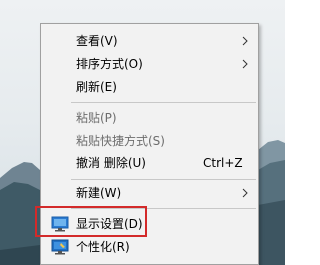 The width and height of the screenshot is (320, 265). I want to click on menu-item-label: 排序方式(O), so click(109, 64).